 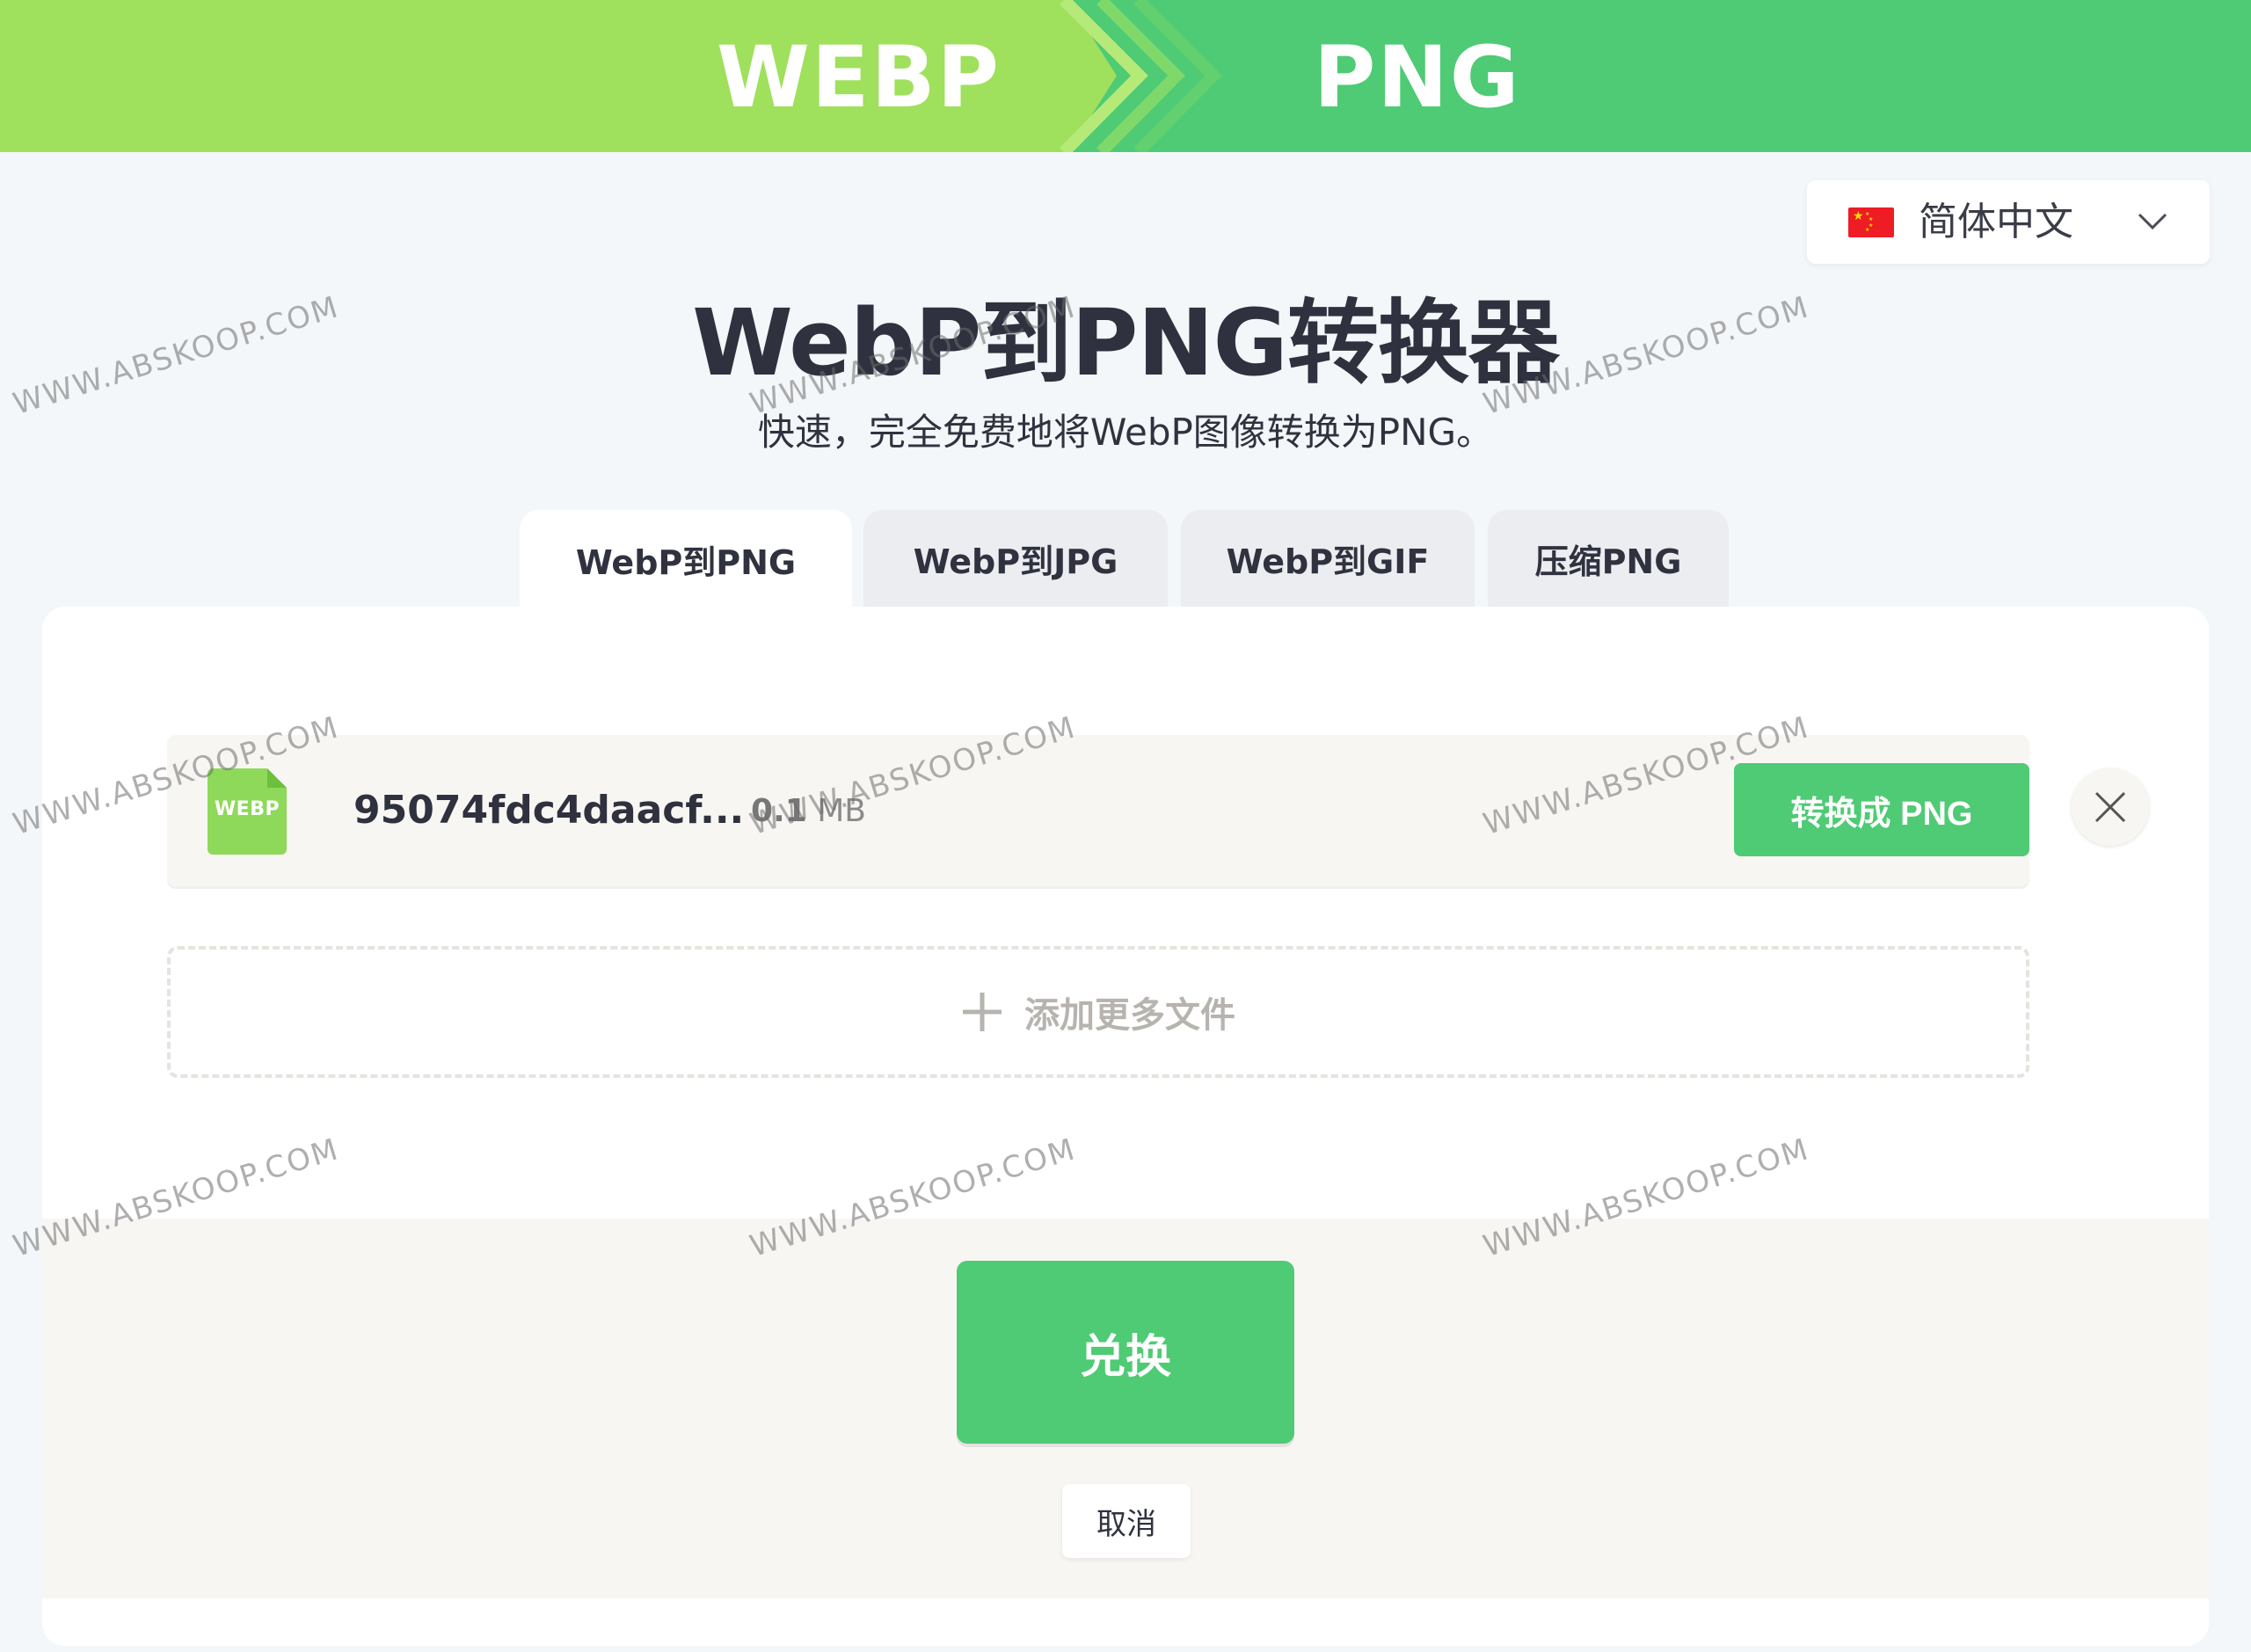 What do you see at coordinates (247, 809) in the screenshot?
I see `file-type-badge: WEBP` at bounding box center [247, 809].